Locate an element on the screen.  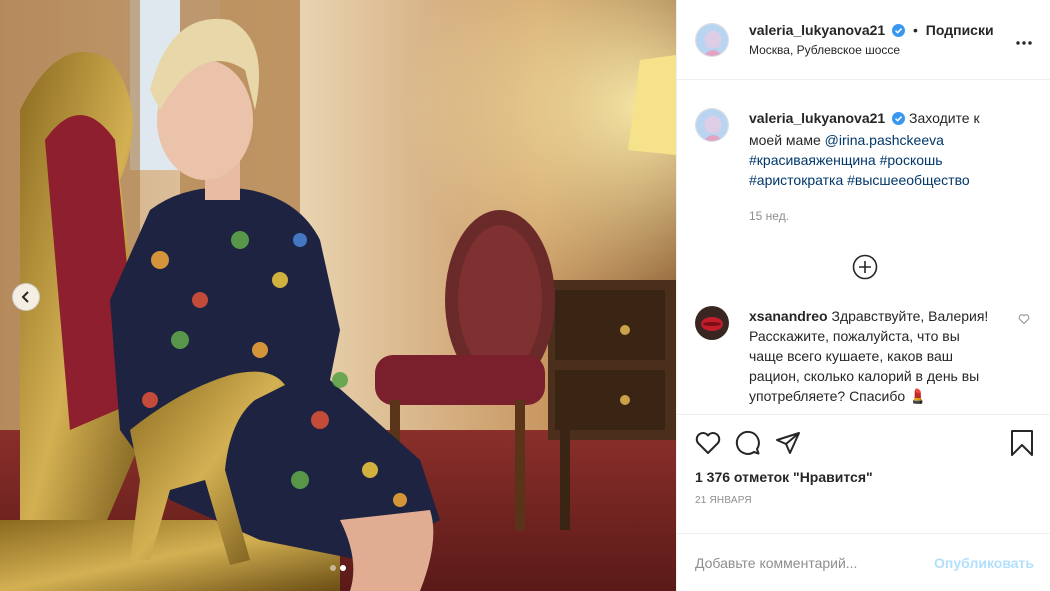
likes-count: 1 376 отметок "Нравится" is located at coordinates (864, 477).